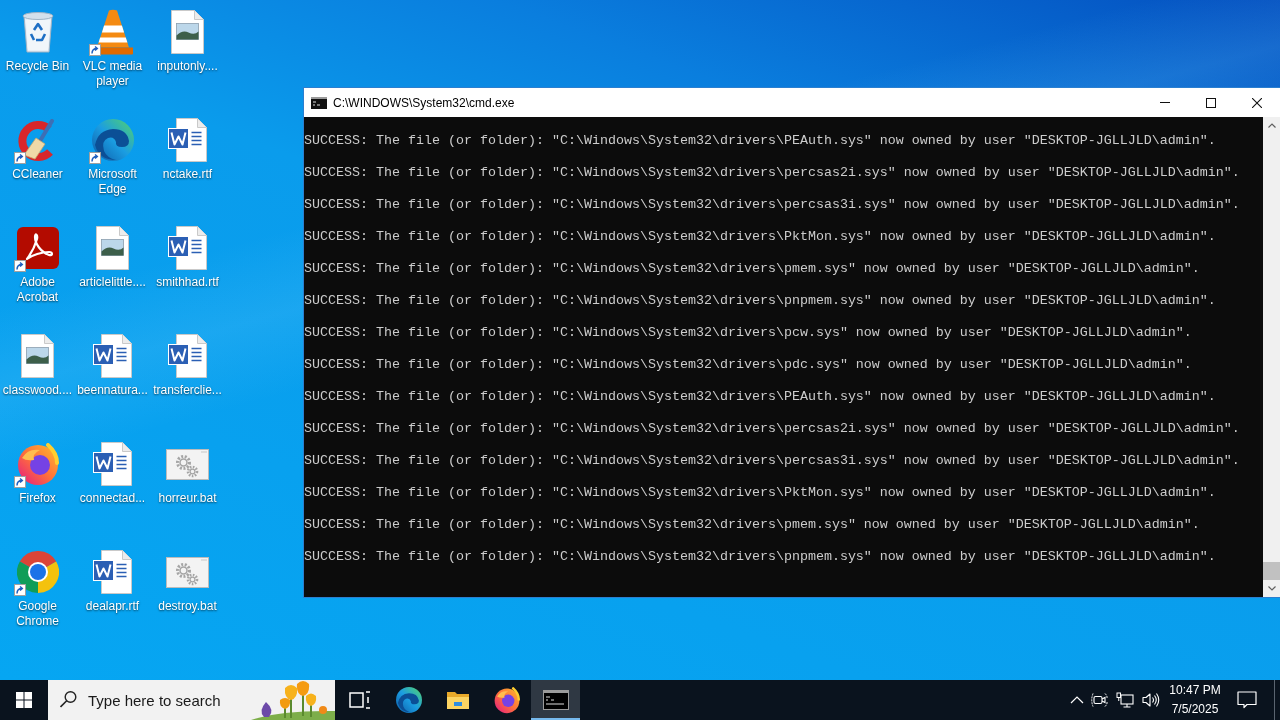  I want to click on minimize-icon, so click(1165, 102).